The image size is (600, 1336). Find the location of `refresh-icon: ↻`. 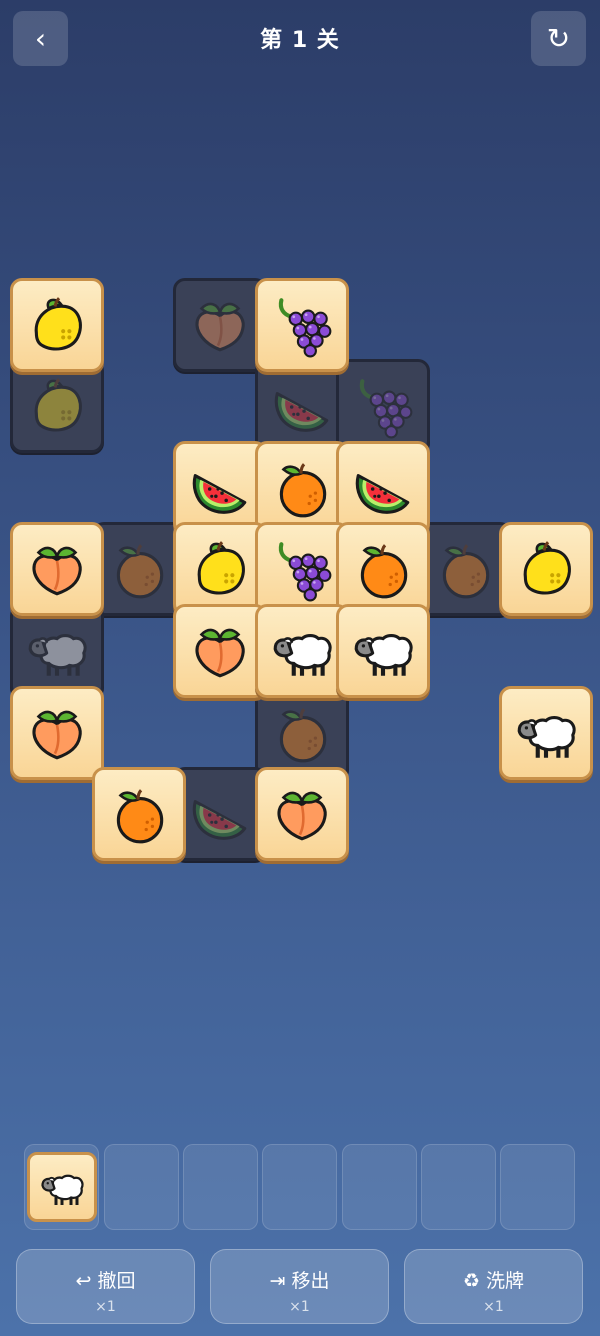

refresh-icon: ↻ is located at coordinates (558, 38).